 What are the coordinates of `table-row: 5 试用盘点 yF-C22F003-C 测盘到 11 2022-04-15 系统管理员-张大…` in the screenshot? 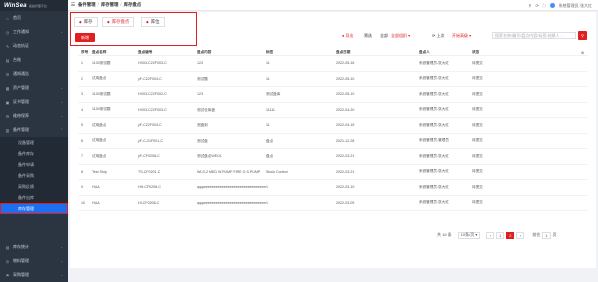 It's located at (333, 126).